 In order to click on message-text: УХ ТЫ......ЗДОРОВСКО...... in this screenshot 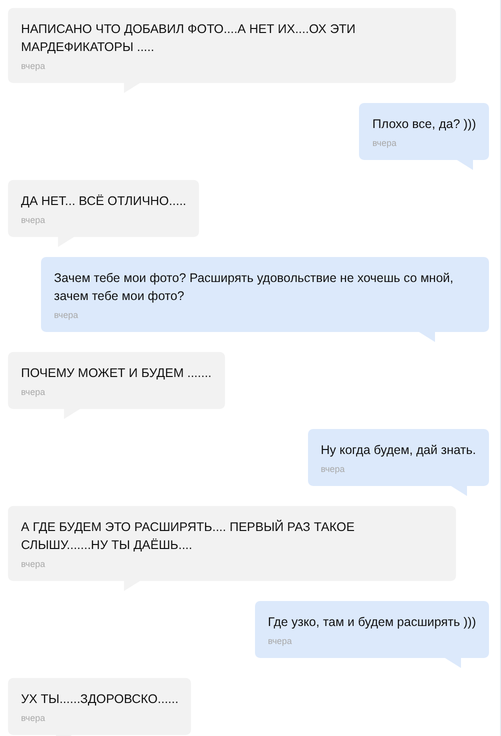, I will do `click(99, 699)`.